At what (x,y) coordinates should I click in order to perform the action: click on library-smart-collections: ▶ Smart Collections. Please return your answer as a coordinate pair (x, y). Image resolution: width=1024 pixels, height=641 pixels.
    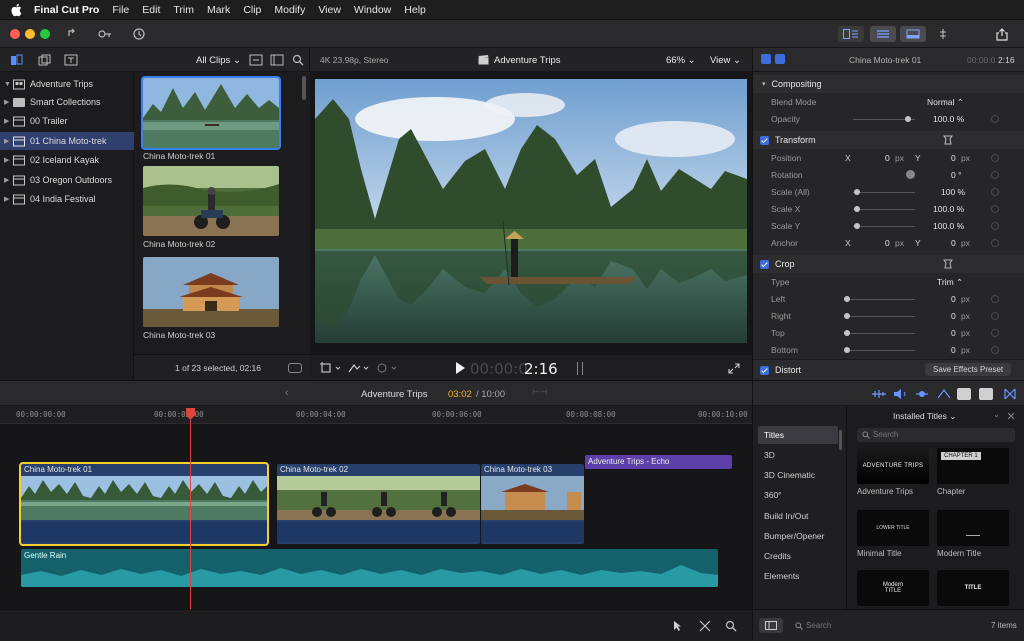
    Looking at the image, I should click on (67, 102).